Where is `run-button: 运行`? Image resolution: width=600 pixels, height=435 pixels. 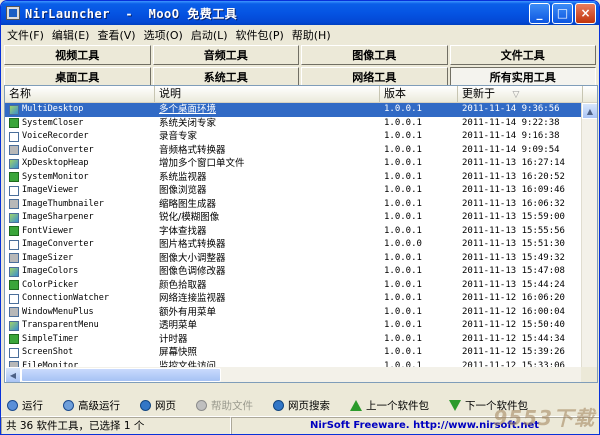 run-button: 运行 is located at coordinates (25, 405).